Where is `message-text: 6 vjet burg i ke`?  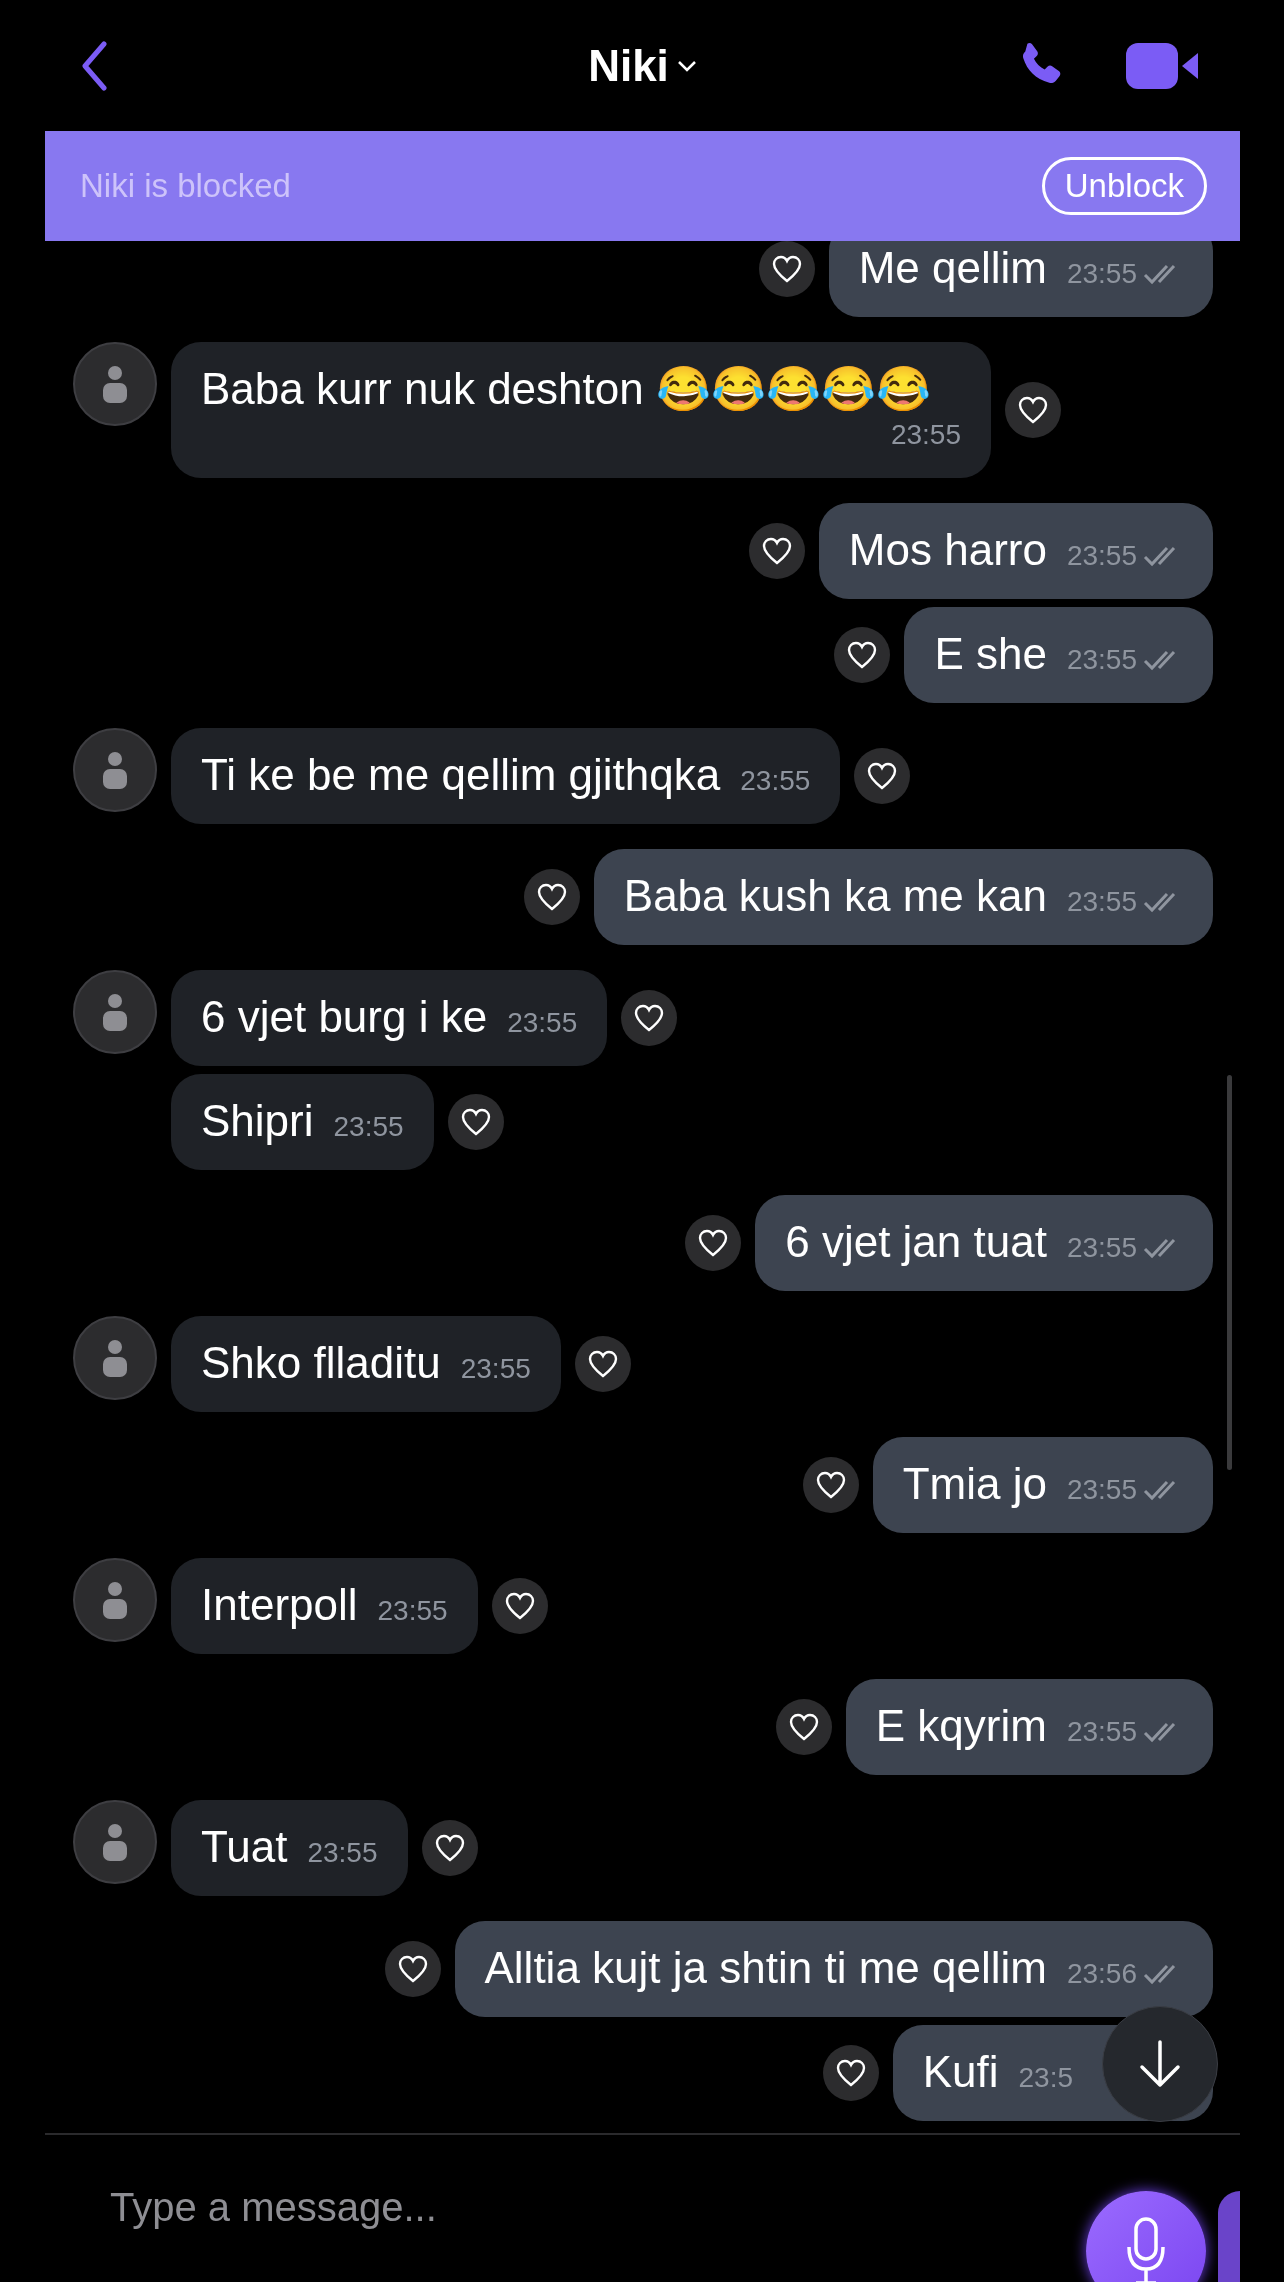 message-text: 6 vjet burg i ke is located at coordinates (344, 1017).